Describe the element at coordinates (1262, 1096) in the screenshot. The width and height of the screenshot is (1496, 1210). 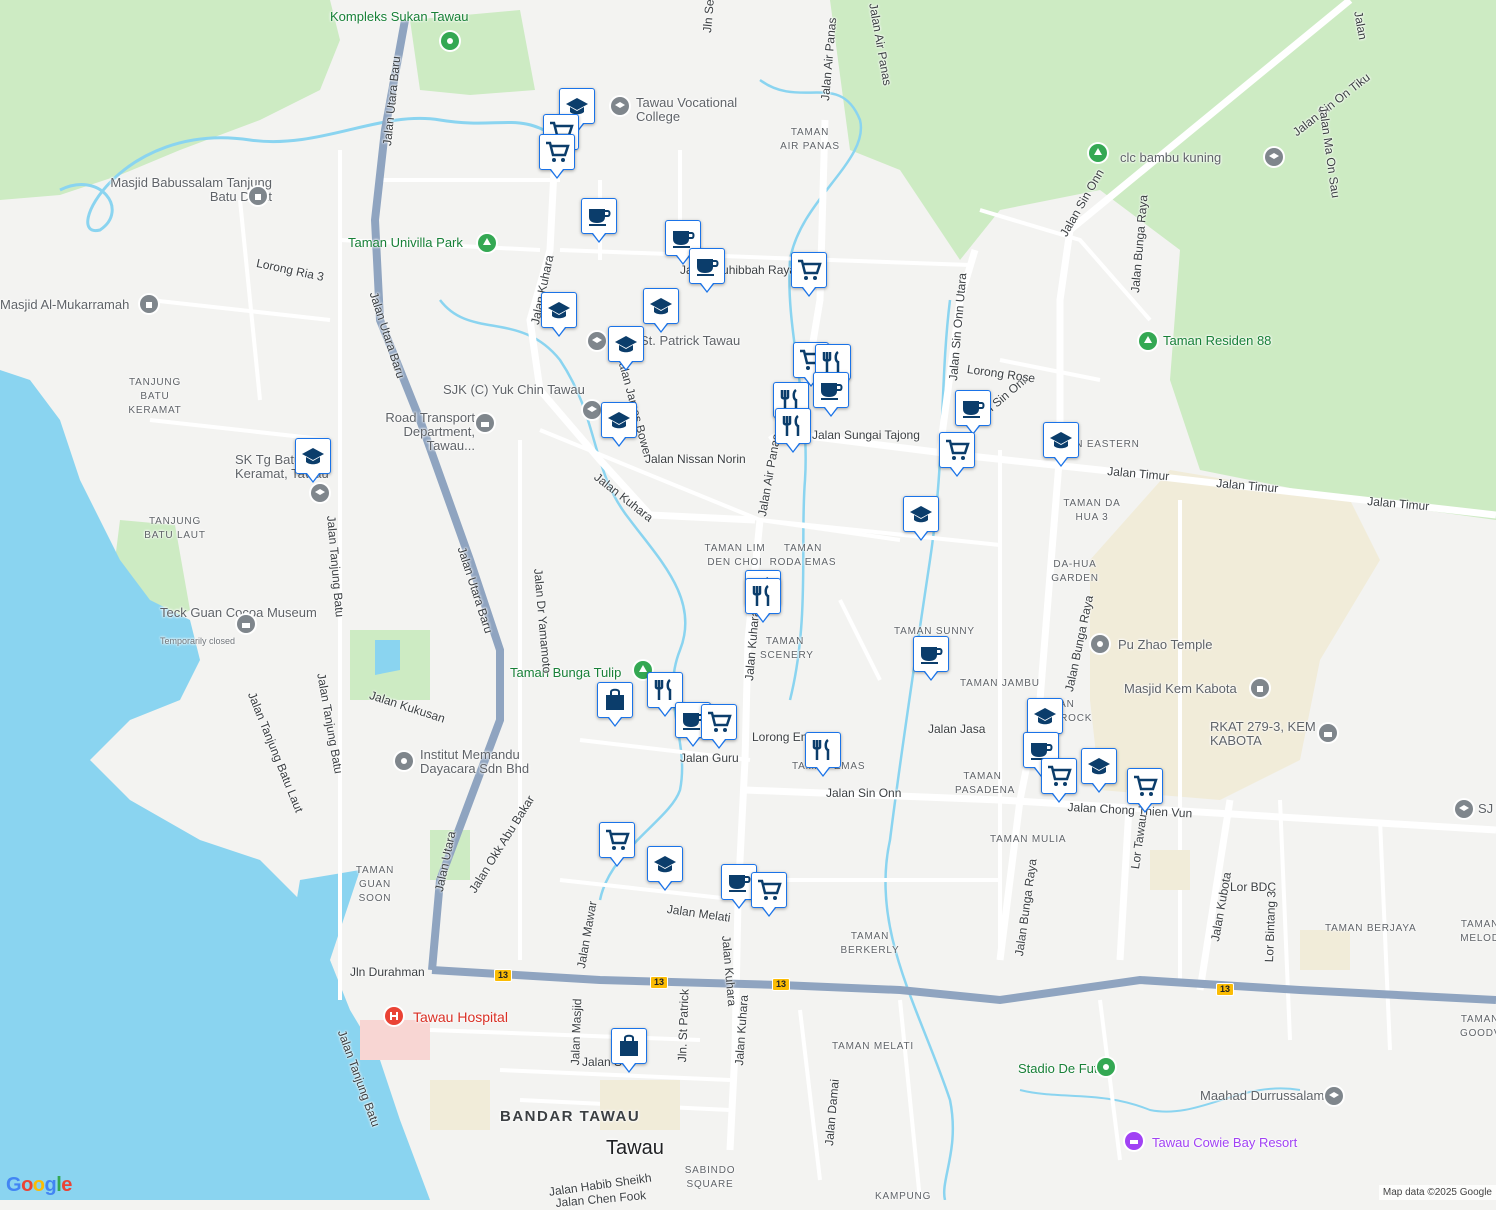
I see `maahad-label: Maahad Durrussalam` at that location.